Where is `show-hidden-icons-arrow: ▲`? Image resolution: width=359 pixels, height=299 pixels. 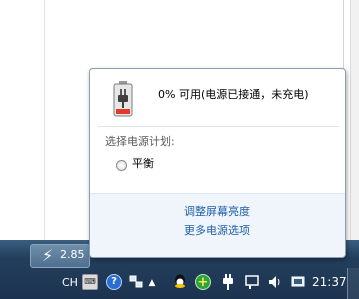 show-hidden-icons-arrow: ▲ is located at coordinates (152, 283).